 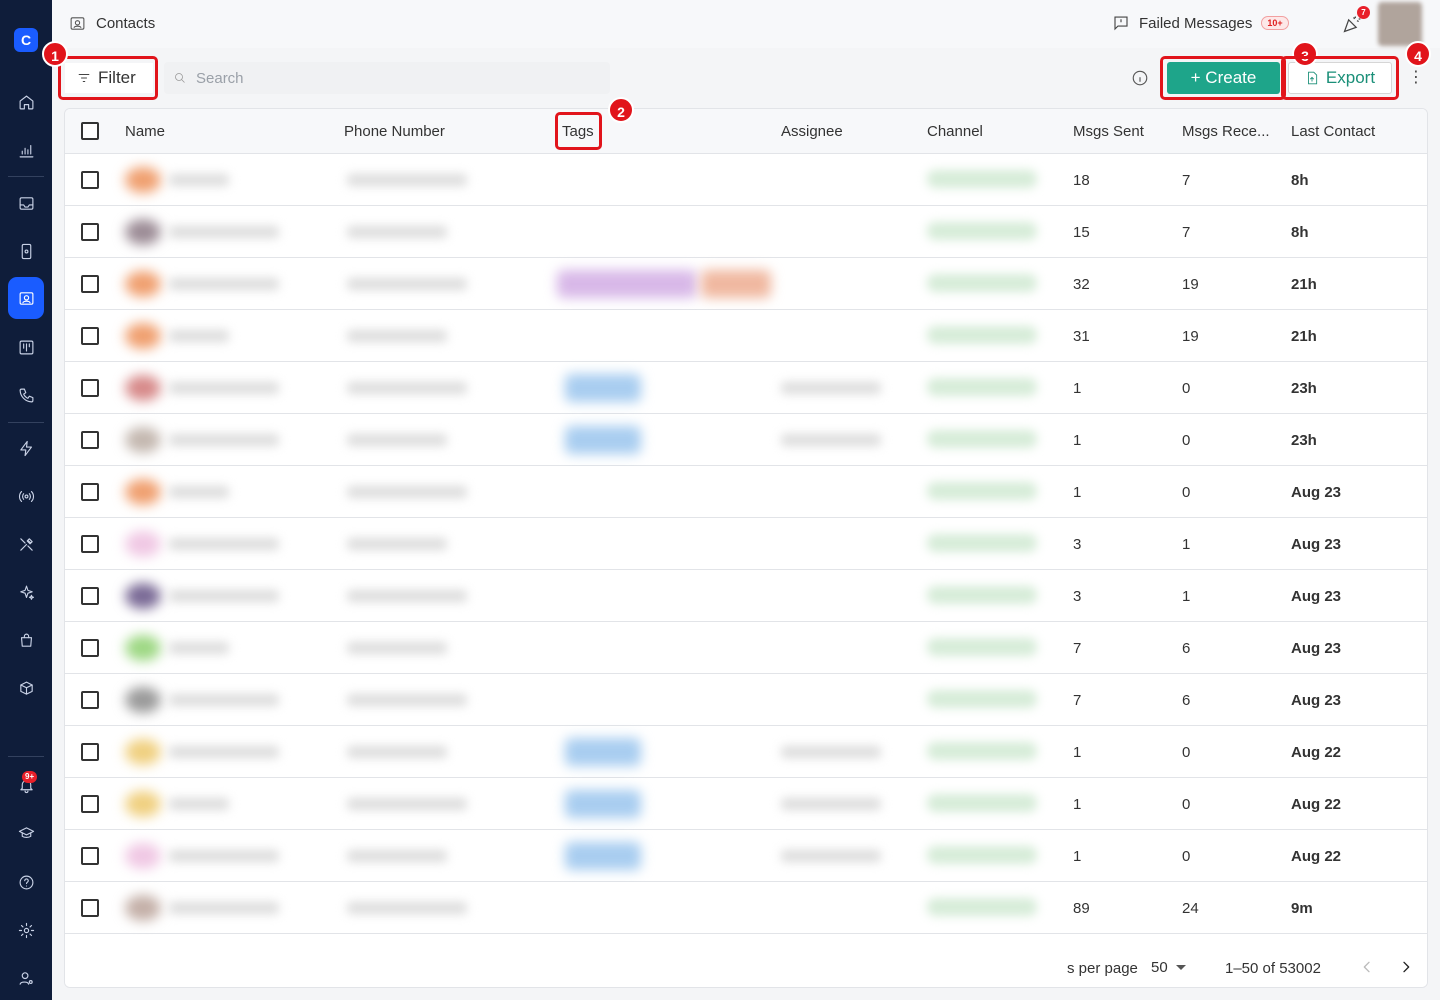 What do you see at coordinates (26, 347) in the screenshot?
I see `sidebar-board-icon` at bounding box center [26, 347].